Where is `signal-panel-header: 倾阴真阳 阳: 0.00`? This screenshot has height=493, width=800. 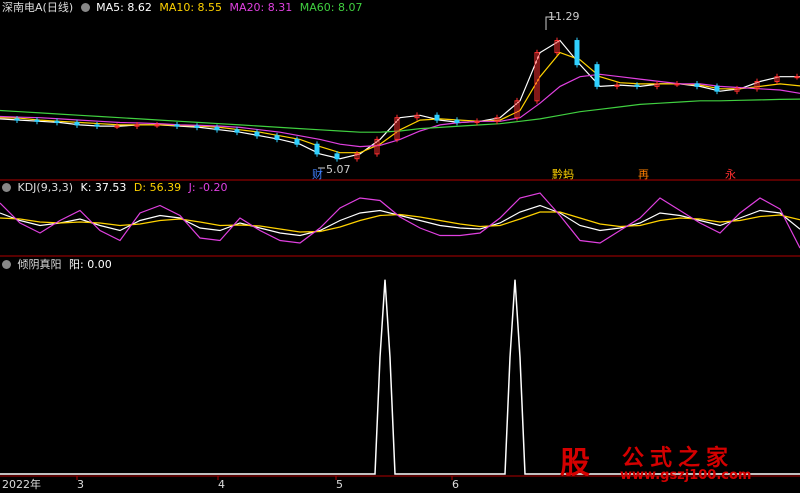 signal-panel-header: 倾阴真阳 阳: 0.00 is located at coordinates (57, 265).